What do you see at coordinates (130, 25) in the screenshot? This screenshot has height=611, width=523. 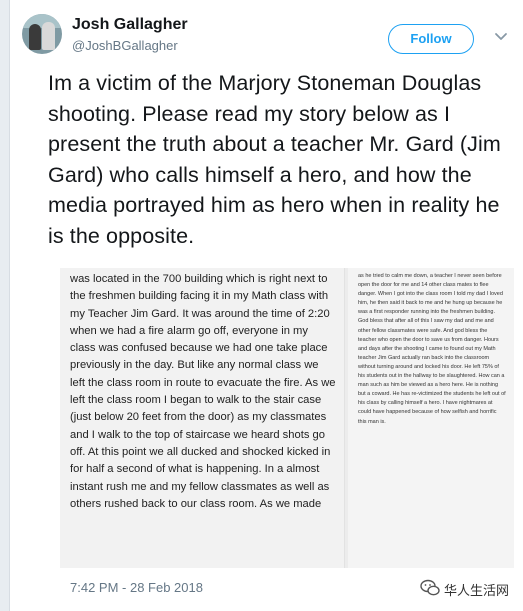 I see `display-name: Josh Gallagher` at bounding box center [130, 25].